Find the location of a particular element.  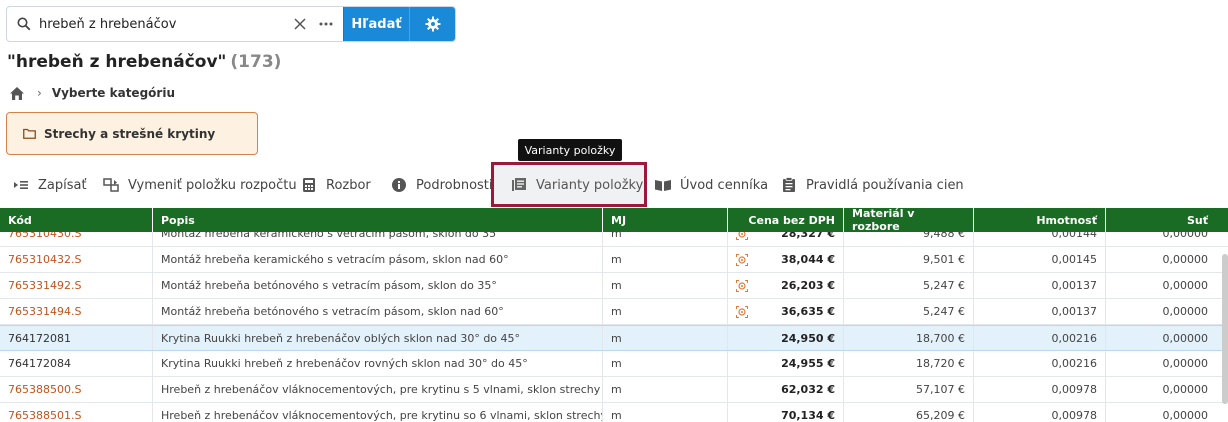

cell-cena-value: 38,044 € is located at coordinates (808, 259).